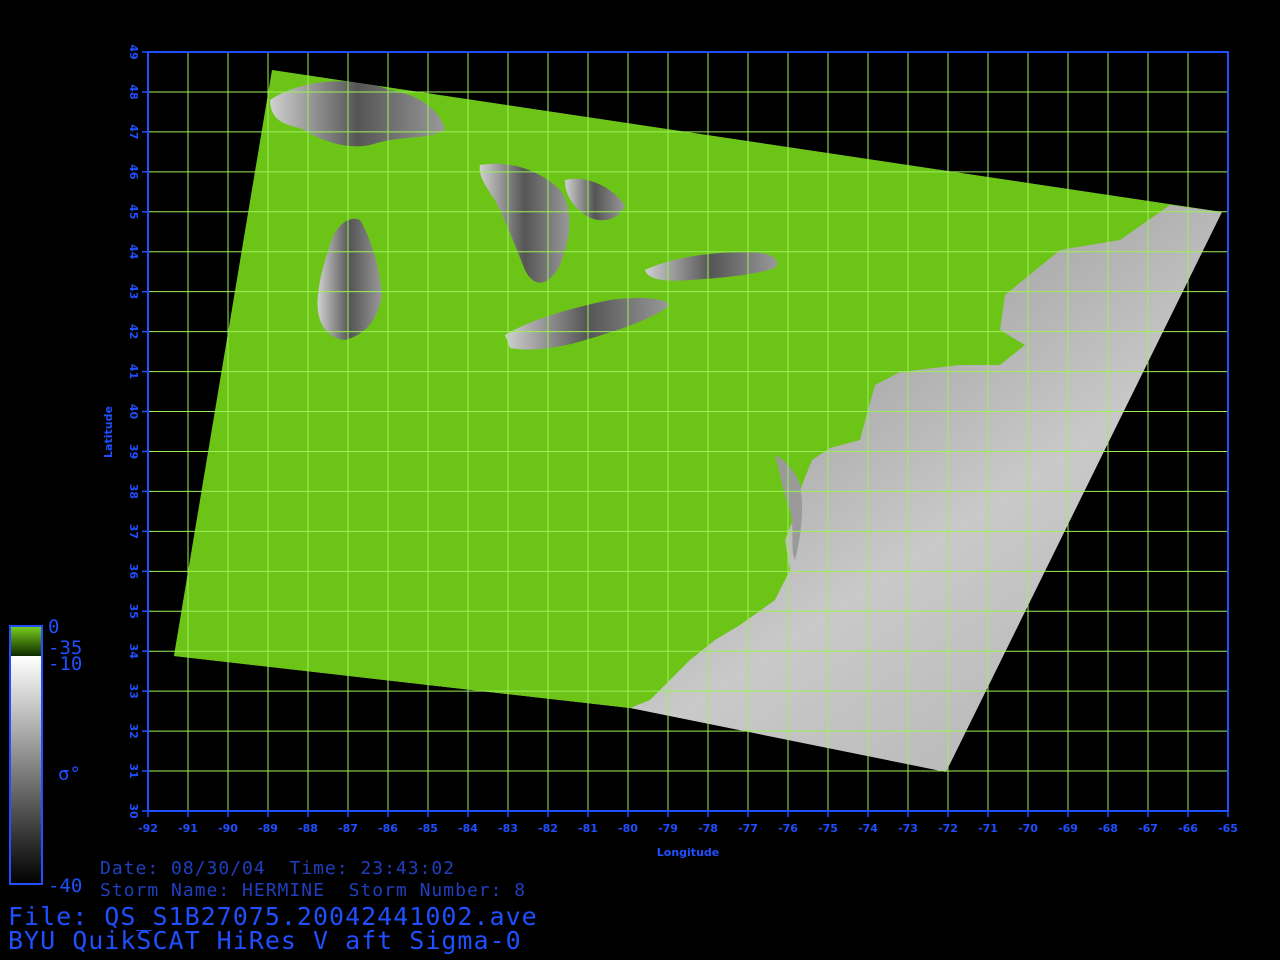 This screenshot has width=1280, height=960. Describe the element at coordinates (708, 828) in the screenshot. I see `lon-tick-label: -78` at that location.